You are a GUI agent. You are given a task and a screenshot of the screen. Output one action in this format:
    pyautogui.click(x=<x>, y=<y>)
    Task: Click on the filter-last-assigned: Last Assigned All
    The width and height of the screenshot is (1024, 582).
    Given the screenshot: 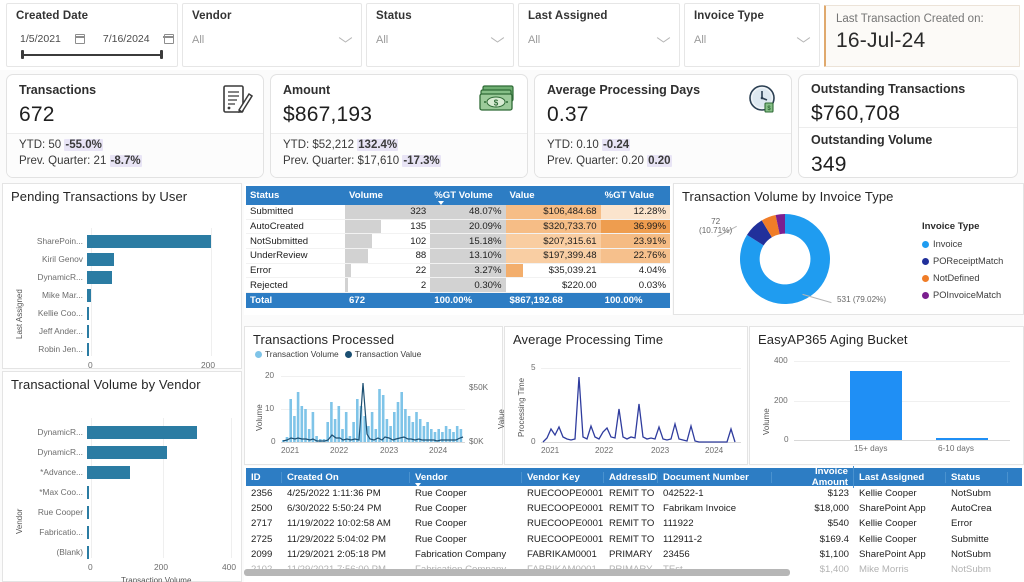 What is the action you would take?
    pyautogui.click(x=599, y=35)
    